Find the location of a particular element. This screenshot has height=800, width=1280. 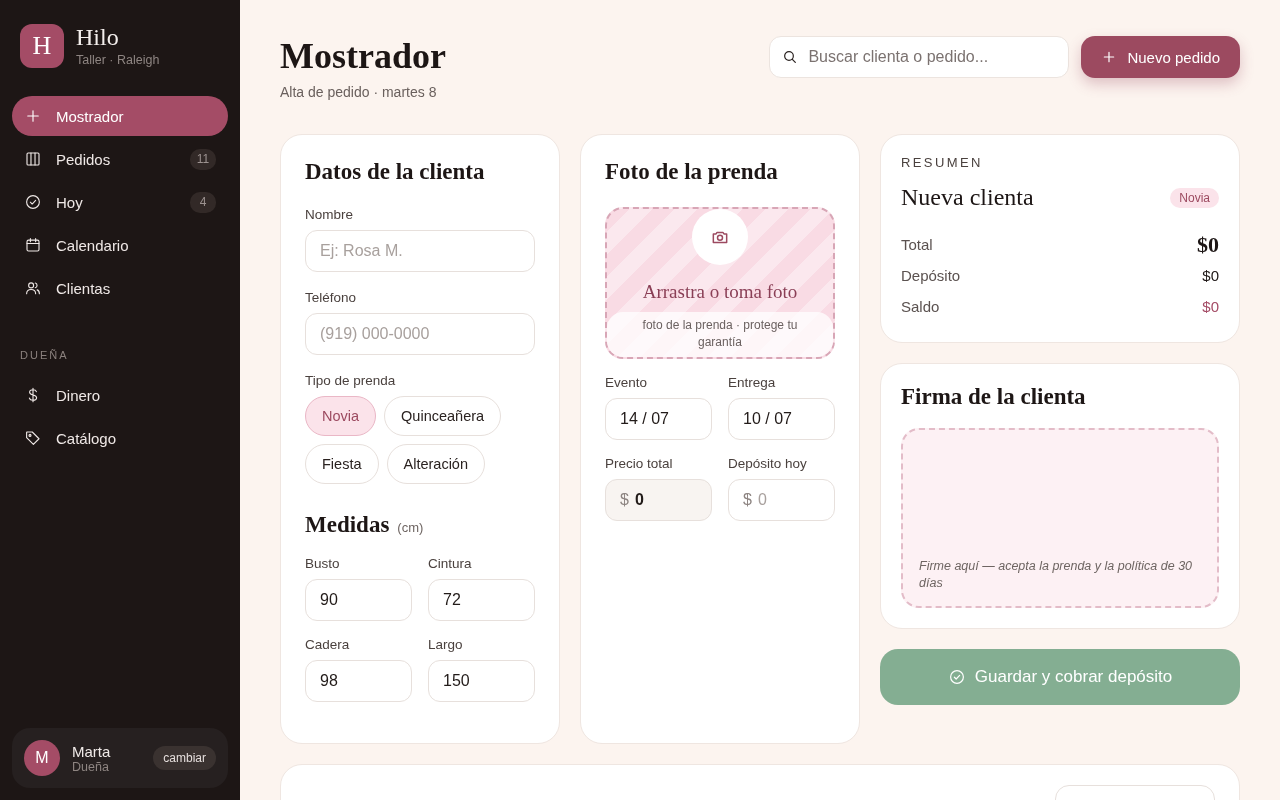

users-icon is located at coordinates (33, 288).